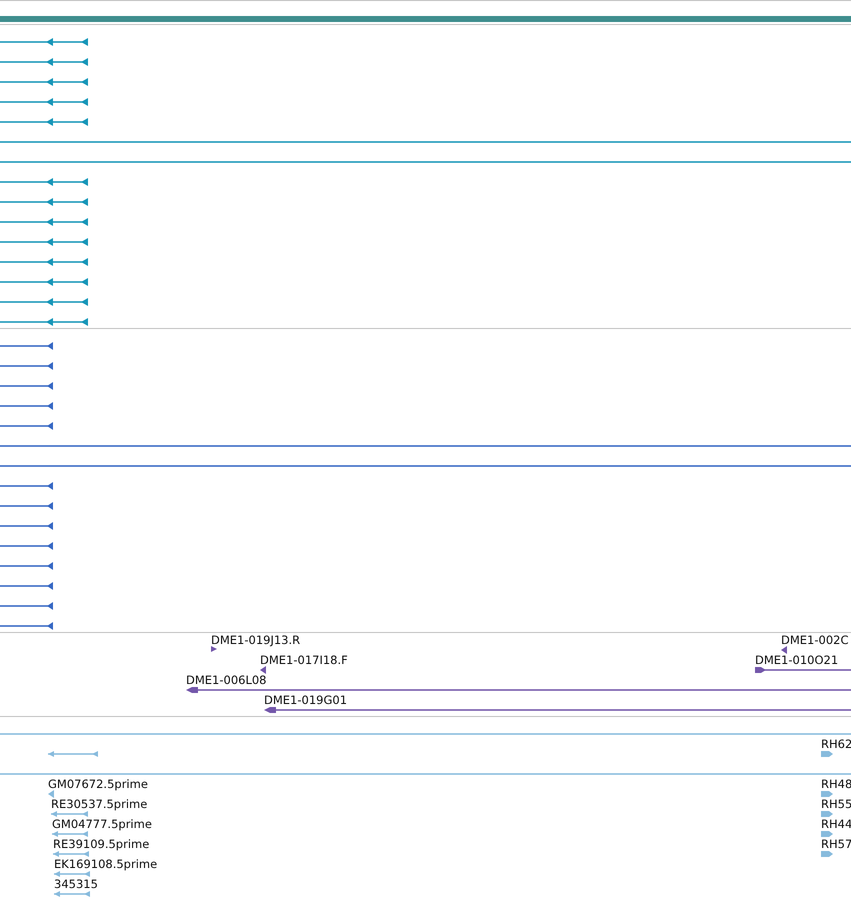  I want to click on feature-label: DME1-017I18.F, so click(304, 660).